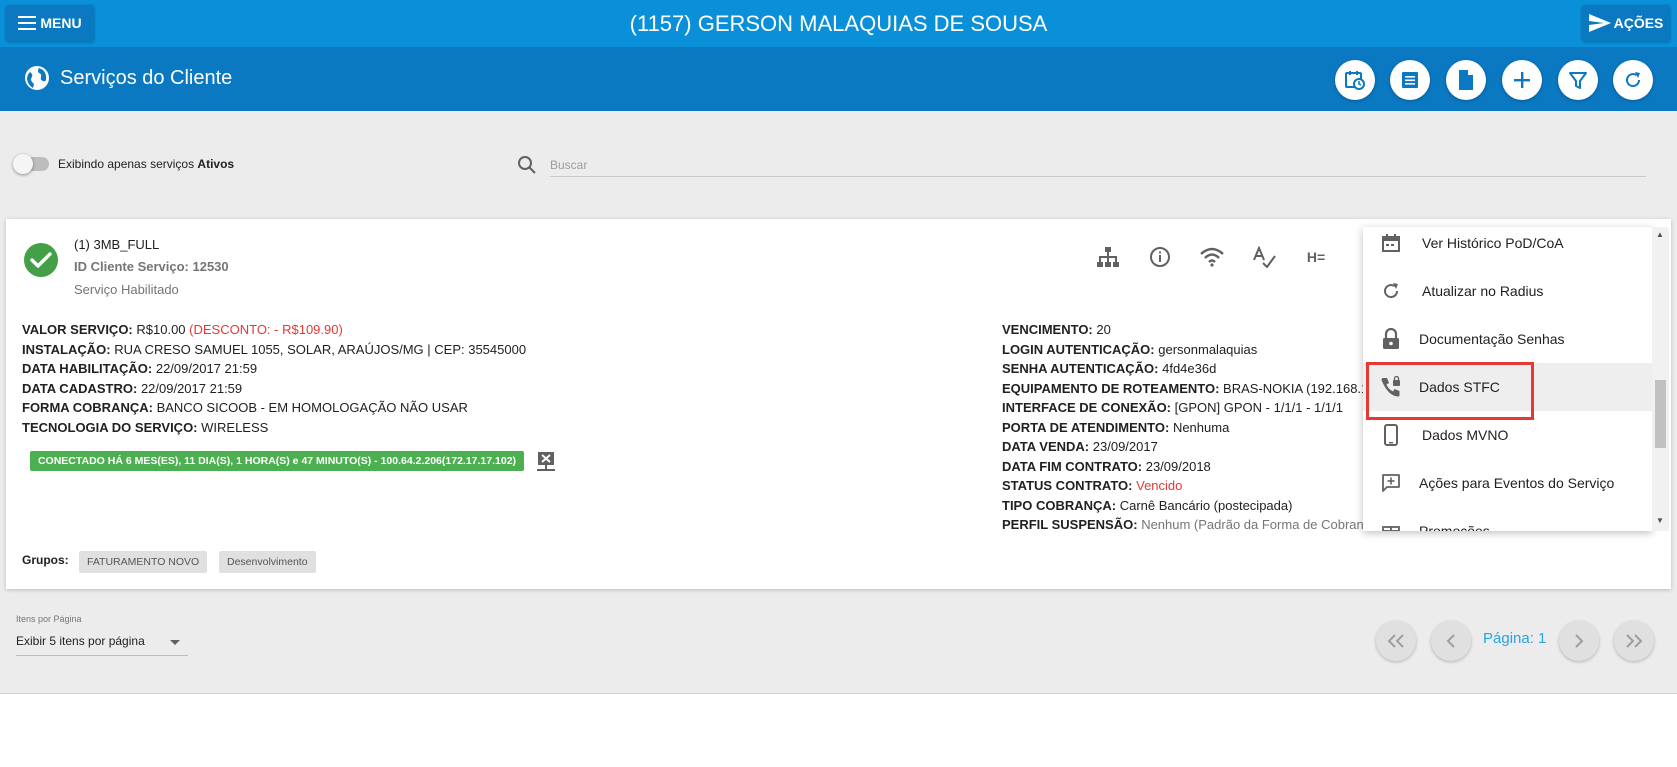 The image size is (1677, 767). I want to click on history-button, so click(1355, 80).